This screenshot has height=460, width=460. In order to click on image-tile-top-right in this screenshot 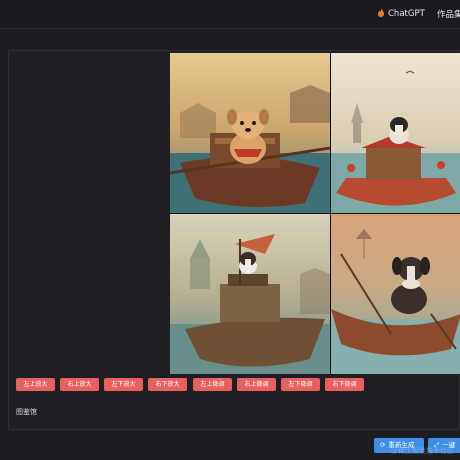, I will do `click(395, 133)`.